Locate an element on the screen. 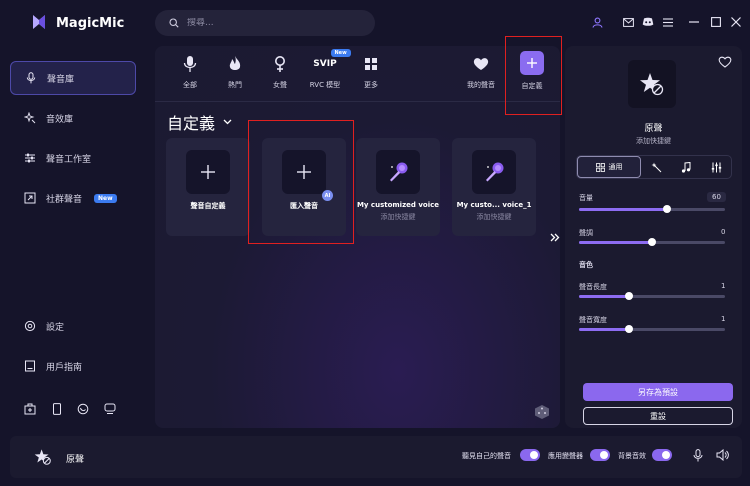 This screenshot has width=750, height=486. new-badge: New is located at coordinates (105, 198).